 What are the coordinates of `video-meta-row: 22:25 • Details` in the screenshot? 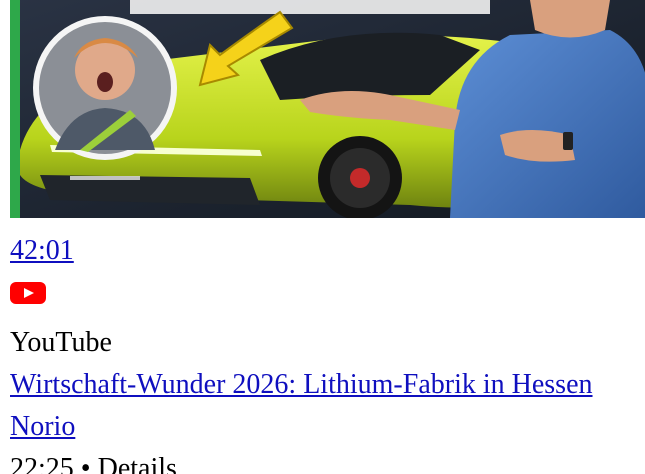 It's located at (93, 463).